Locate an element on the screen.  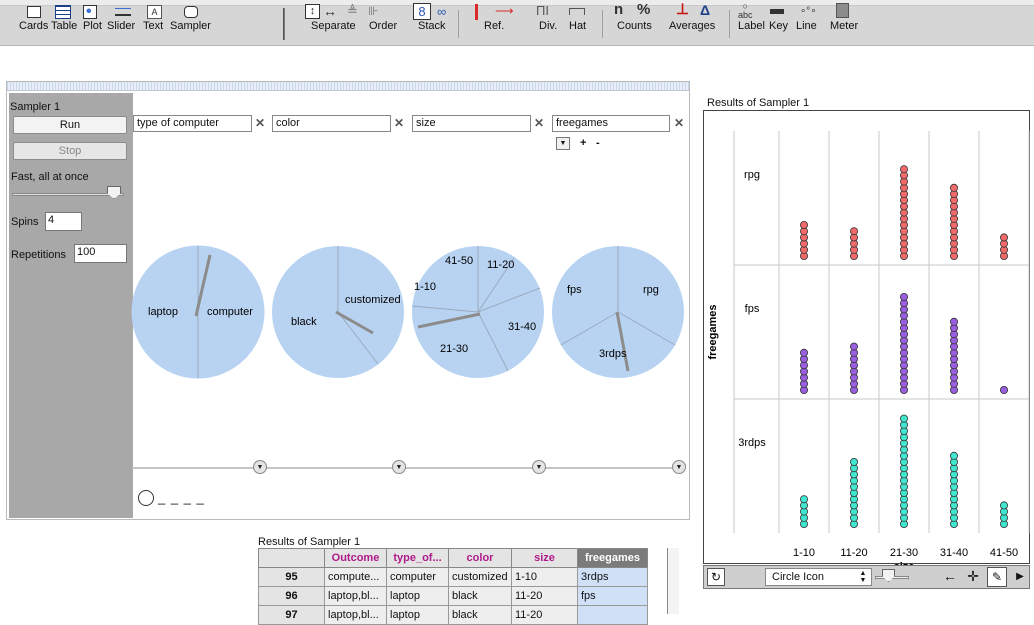
key-icon is located at coordinates (777, 11).